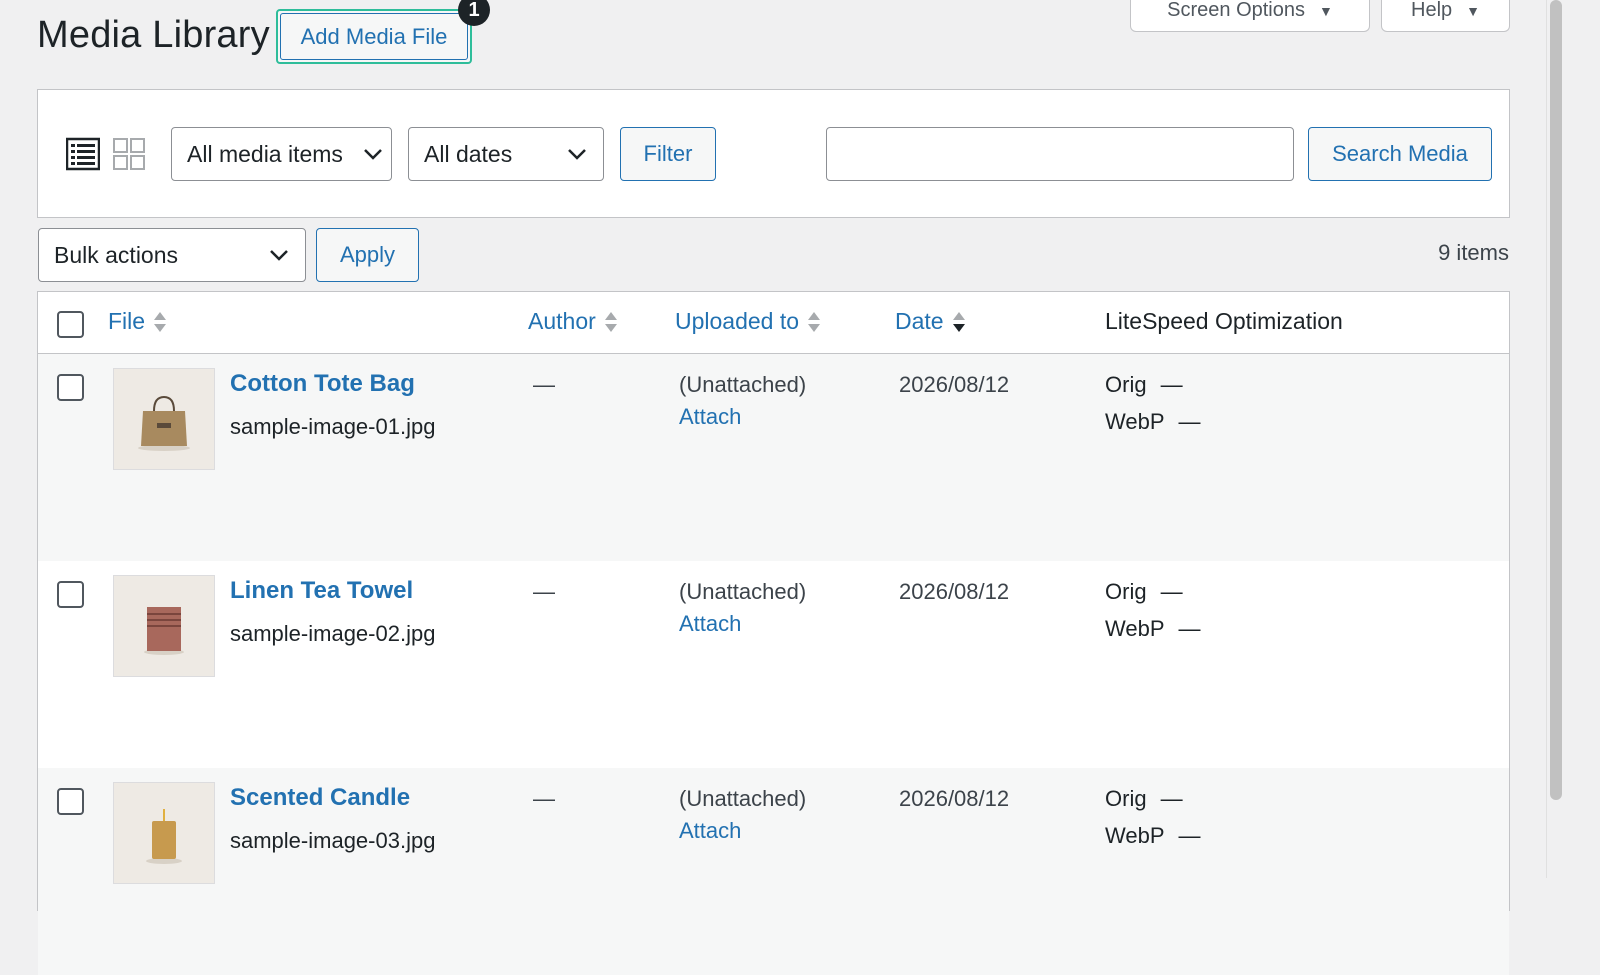 Image resolution: width=1600 pixels, height=975 pixels. I want to click on help-button: Help ▼, so click(1445, 16).